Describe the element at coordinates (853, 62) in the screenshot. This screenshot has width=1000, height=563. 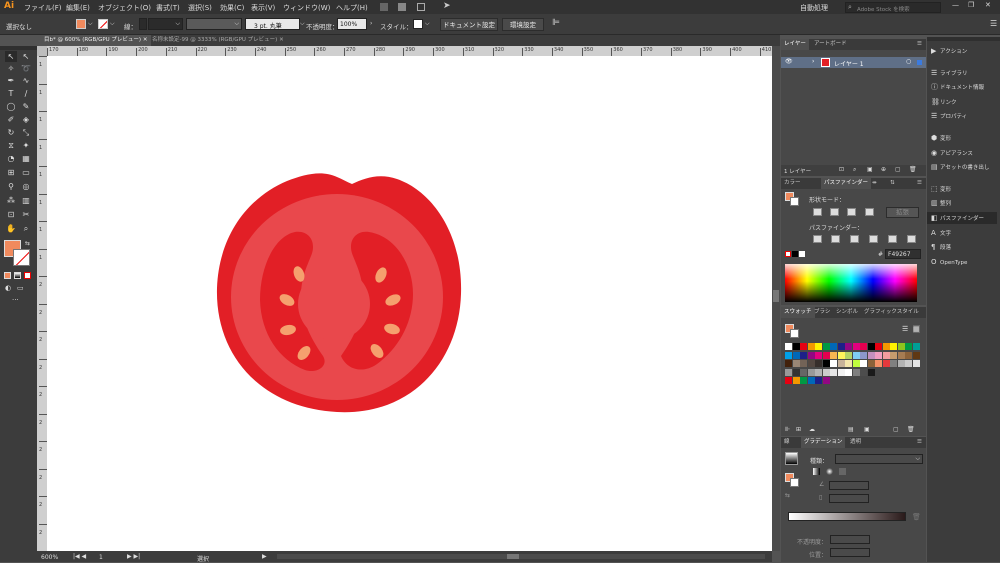
I see `layer-row: 👁 › レイヤー 1 ○` at that location.